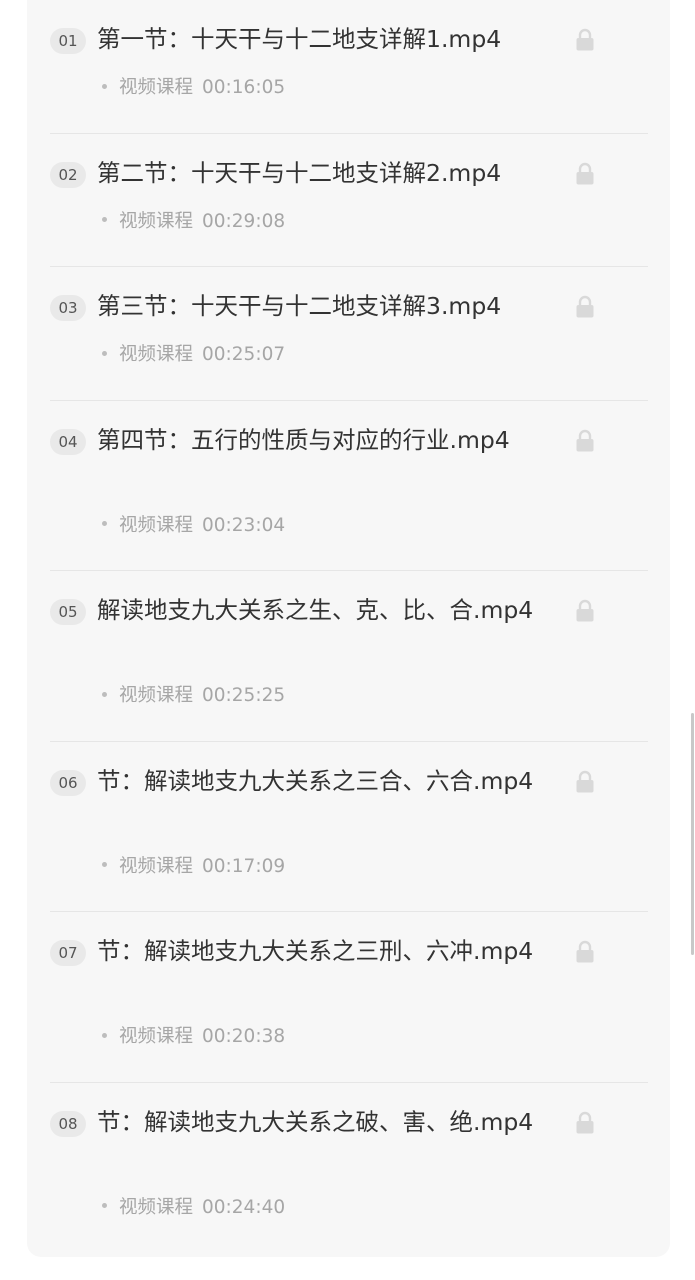  What do you see at coordinates (319, 951) in the screenshot?
I see `lesson-title: 节：解读地支九大关系之三刑、六冲.mp4` at bounding box center [319, 951].